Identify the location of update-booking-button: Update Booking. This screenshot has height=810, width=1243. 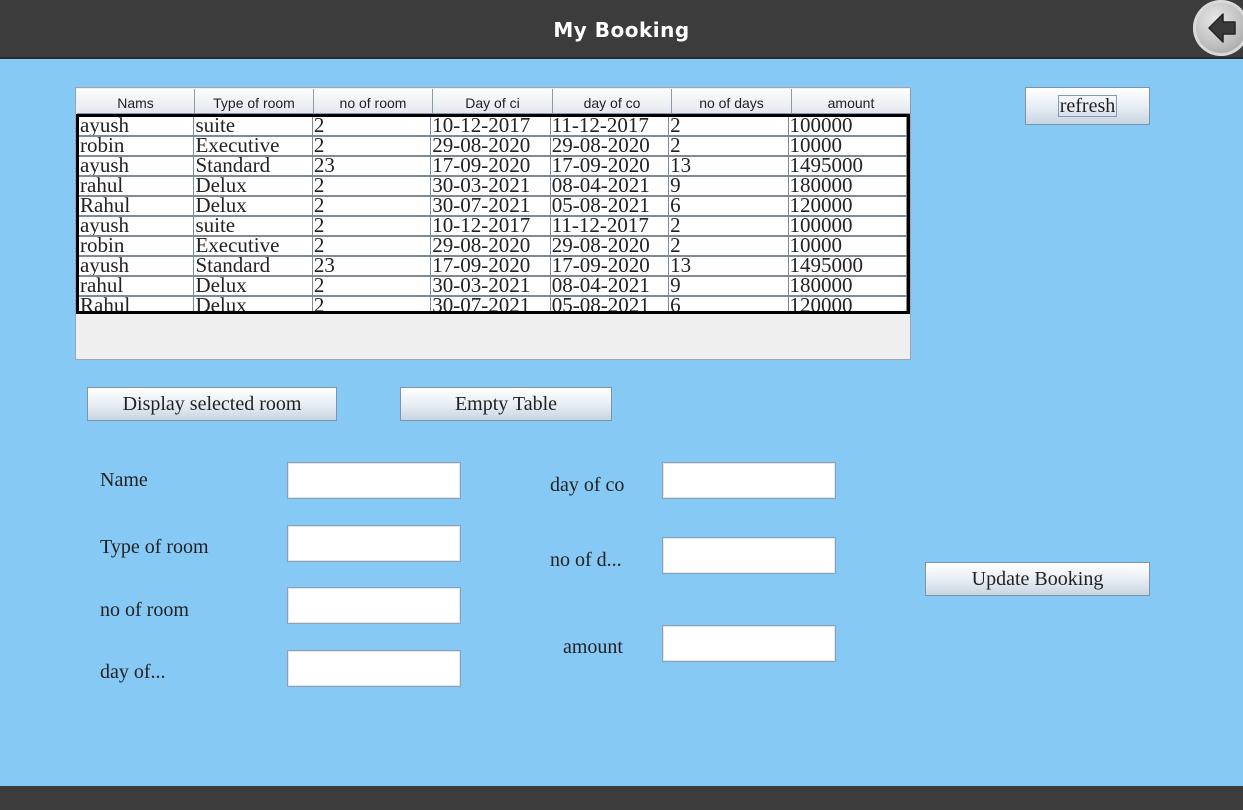
(1037, 579).